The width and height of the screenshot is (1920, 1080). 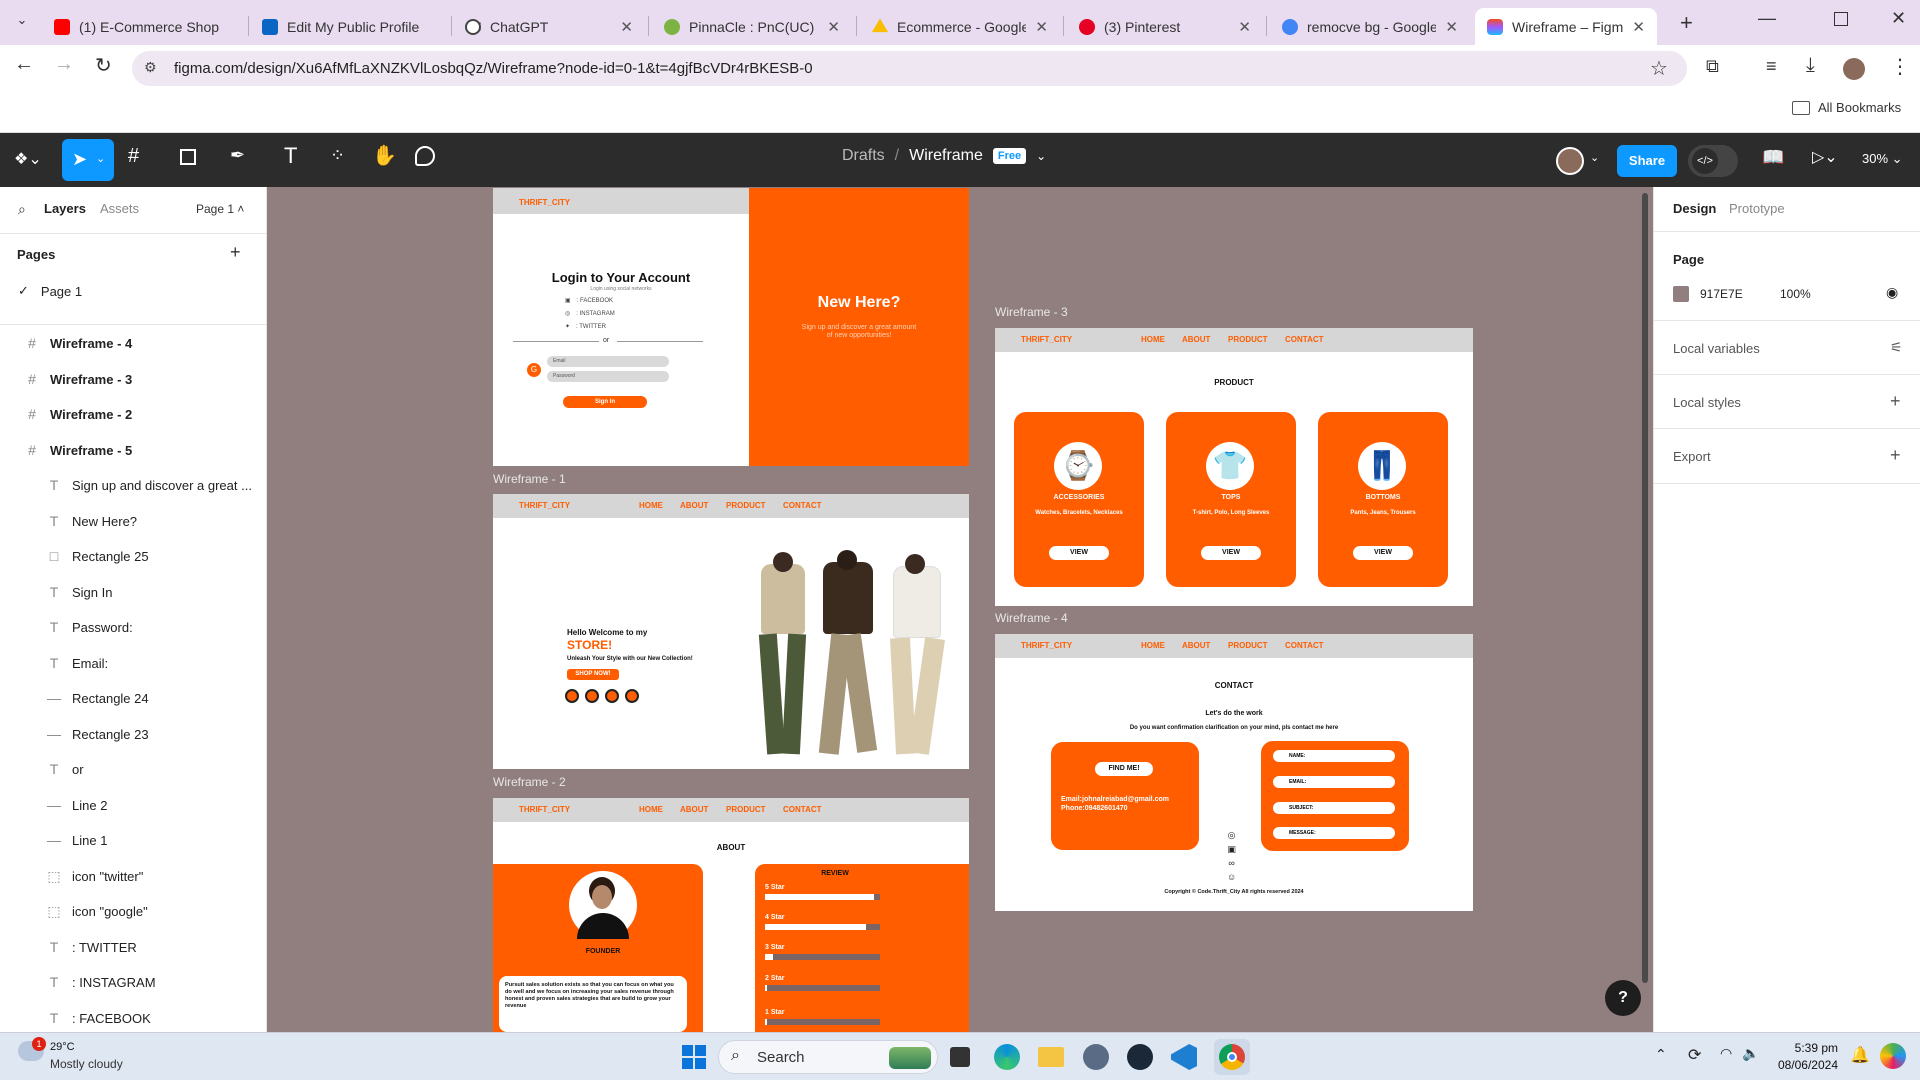 What do you see at coordinates (1800, 1048) in the screenshot?
I see `clock-time: 5:39 pm` at bounding box center [1800, 1048].